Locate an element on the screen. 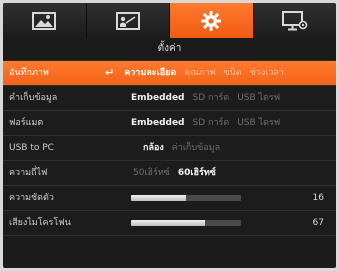 The height and width of the screenshot is (271, 339). setting-label: USB to PC is located at coordinates (31, 148).